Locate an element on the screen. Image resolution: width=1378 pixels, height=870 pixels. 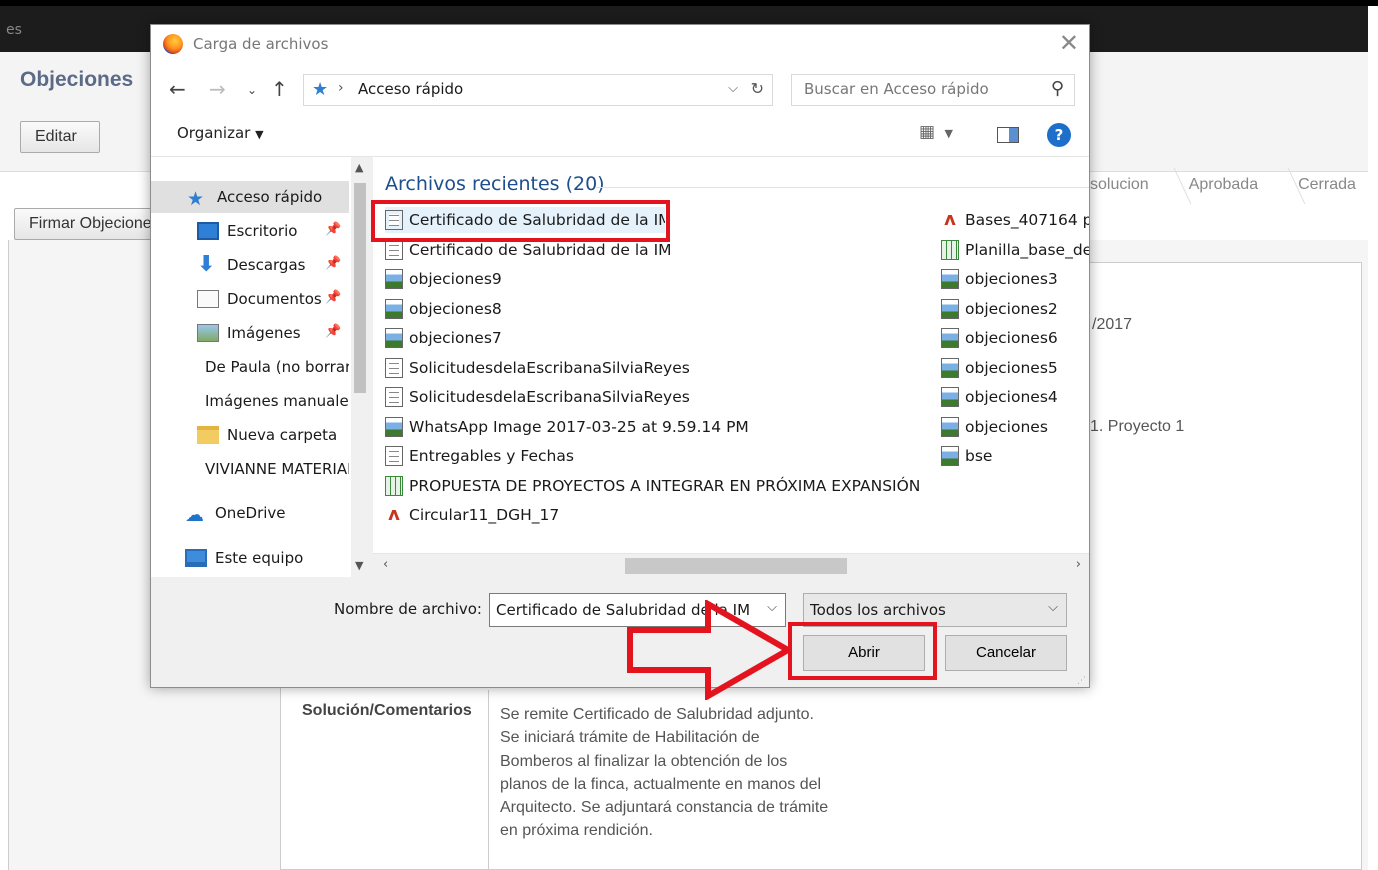
nav-item-folder-imagenes-manuales: Imágenes manuales is located at coordinates (273, 401).